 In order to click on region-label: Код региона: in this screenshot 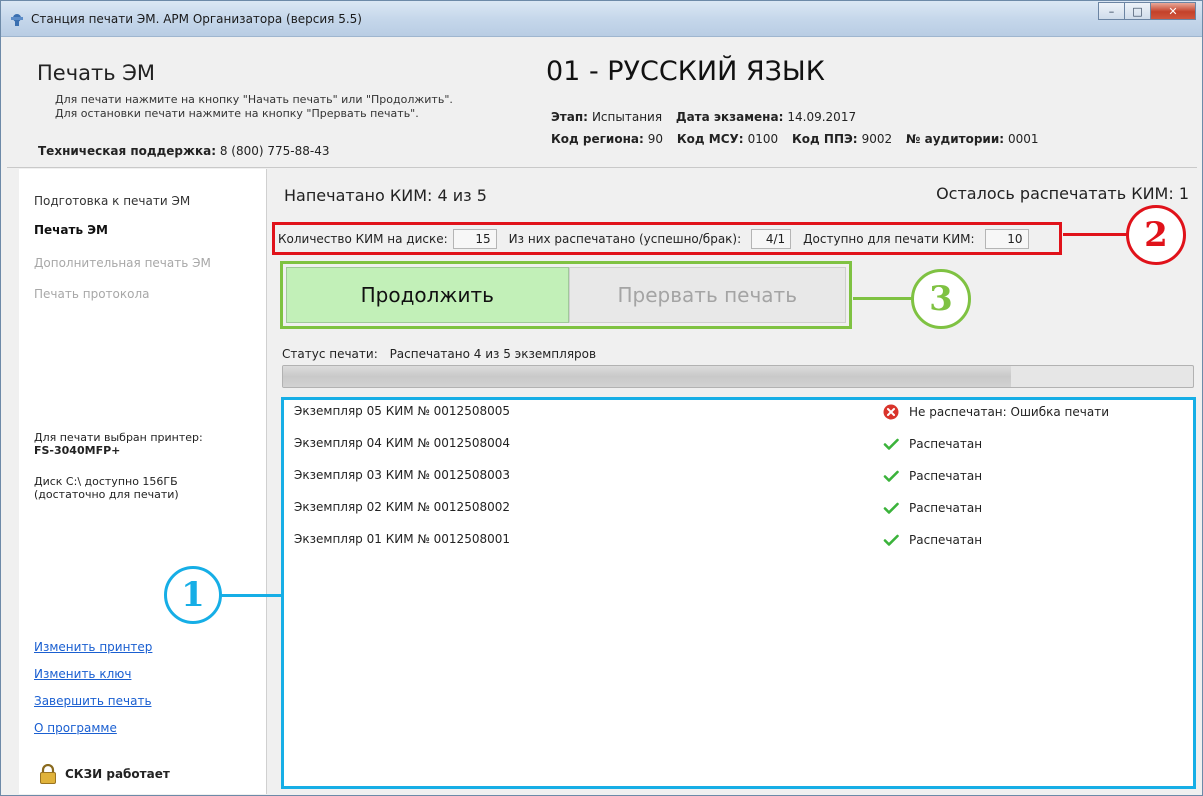, I will do `click(597, 139)`.